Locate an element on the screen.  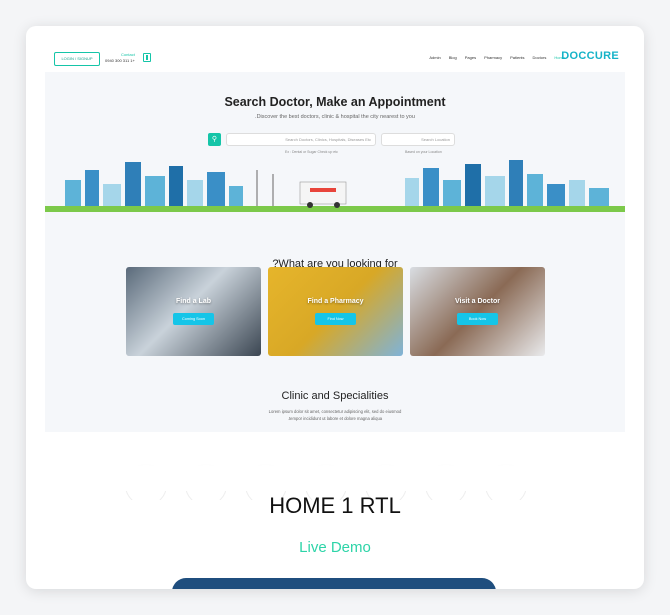
hospital-icon is located at coordinates (147, 57).